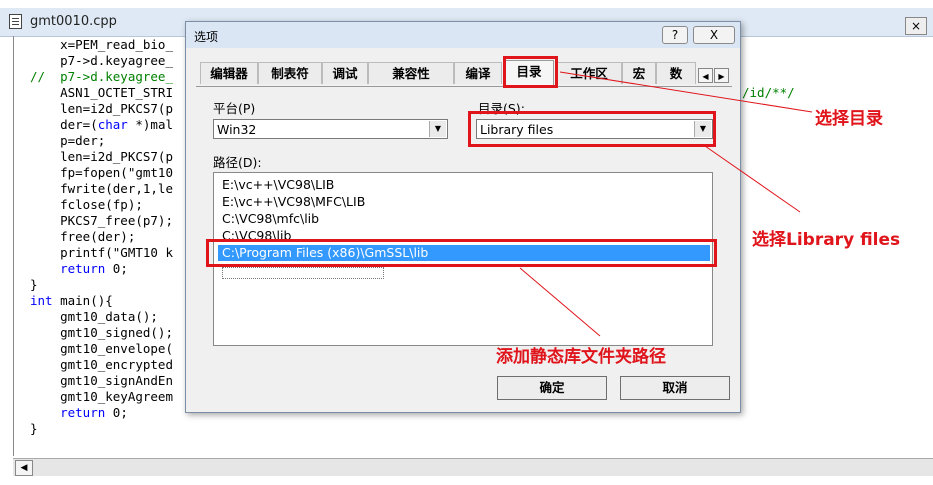  I want to click on file-icon, so click(15, 21).